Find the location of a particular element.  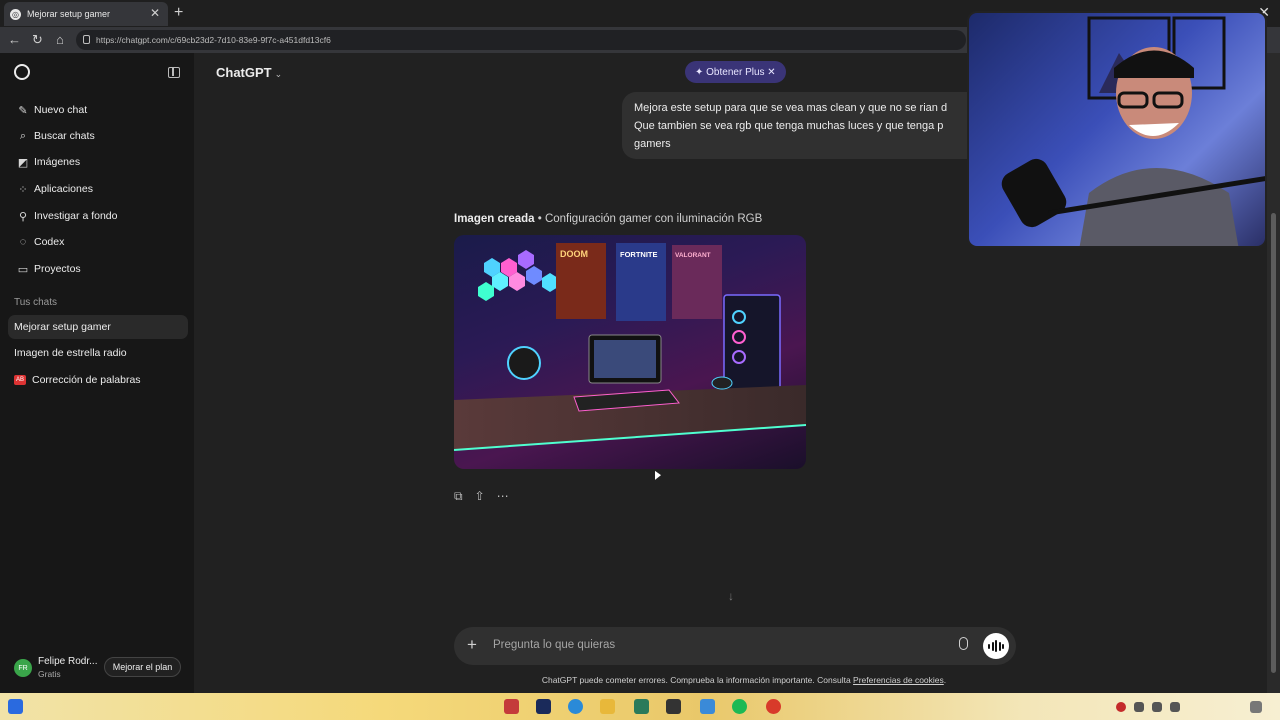

file-explorer-icon is located at coordinates (607, 706).